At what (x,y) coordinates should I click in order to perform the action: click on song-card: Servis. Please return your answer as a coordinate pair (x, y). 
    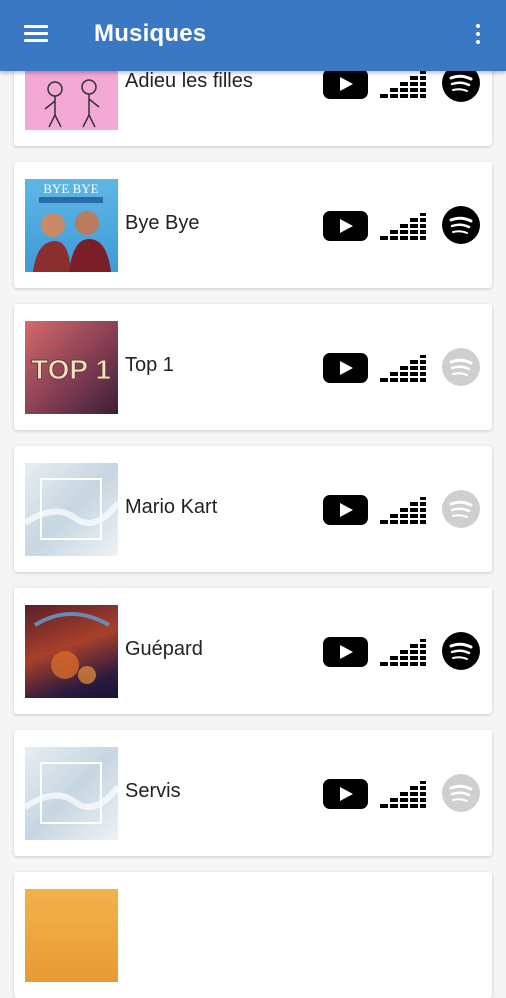
    Looking at the image, I should click on (253, 793).